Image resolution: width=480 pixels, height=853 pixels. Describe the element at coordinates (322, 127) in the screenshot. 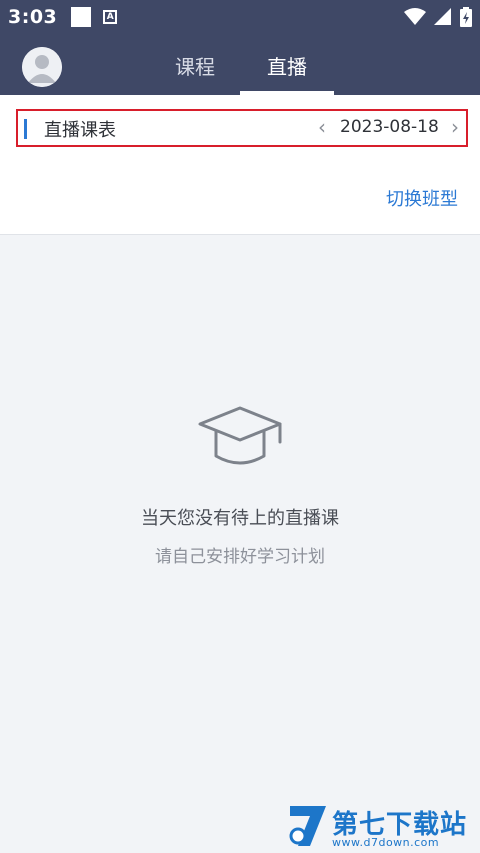

I see `prev-date-chevron-icon: ‹` at that location.